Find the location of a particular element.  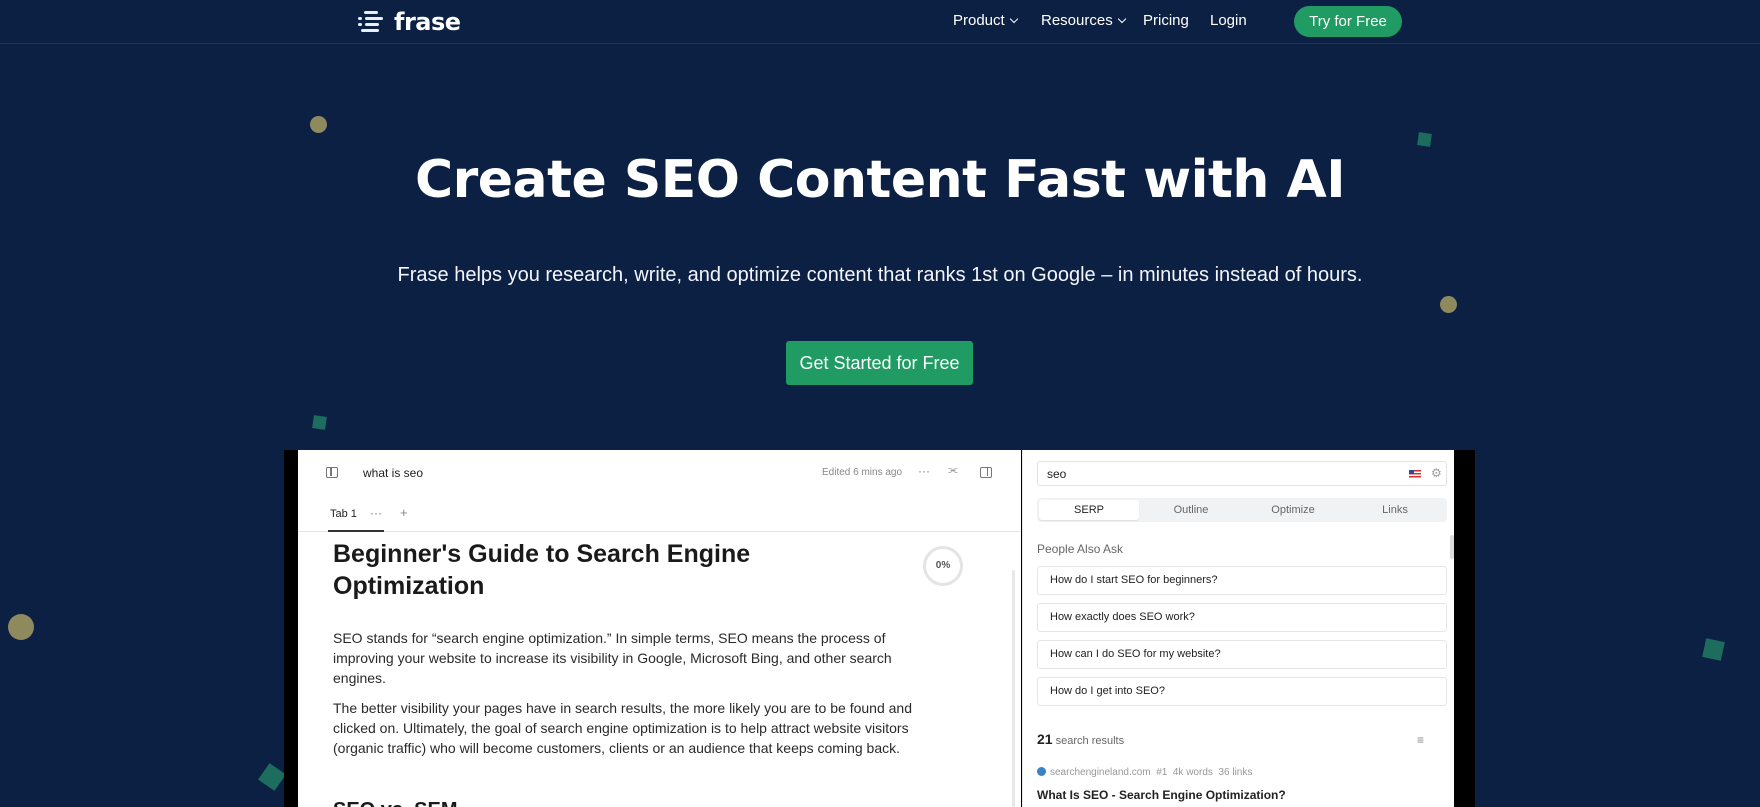

frase-logo-icon is located at coordinates (372, 22).